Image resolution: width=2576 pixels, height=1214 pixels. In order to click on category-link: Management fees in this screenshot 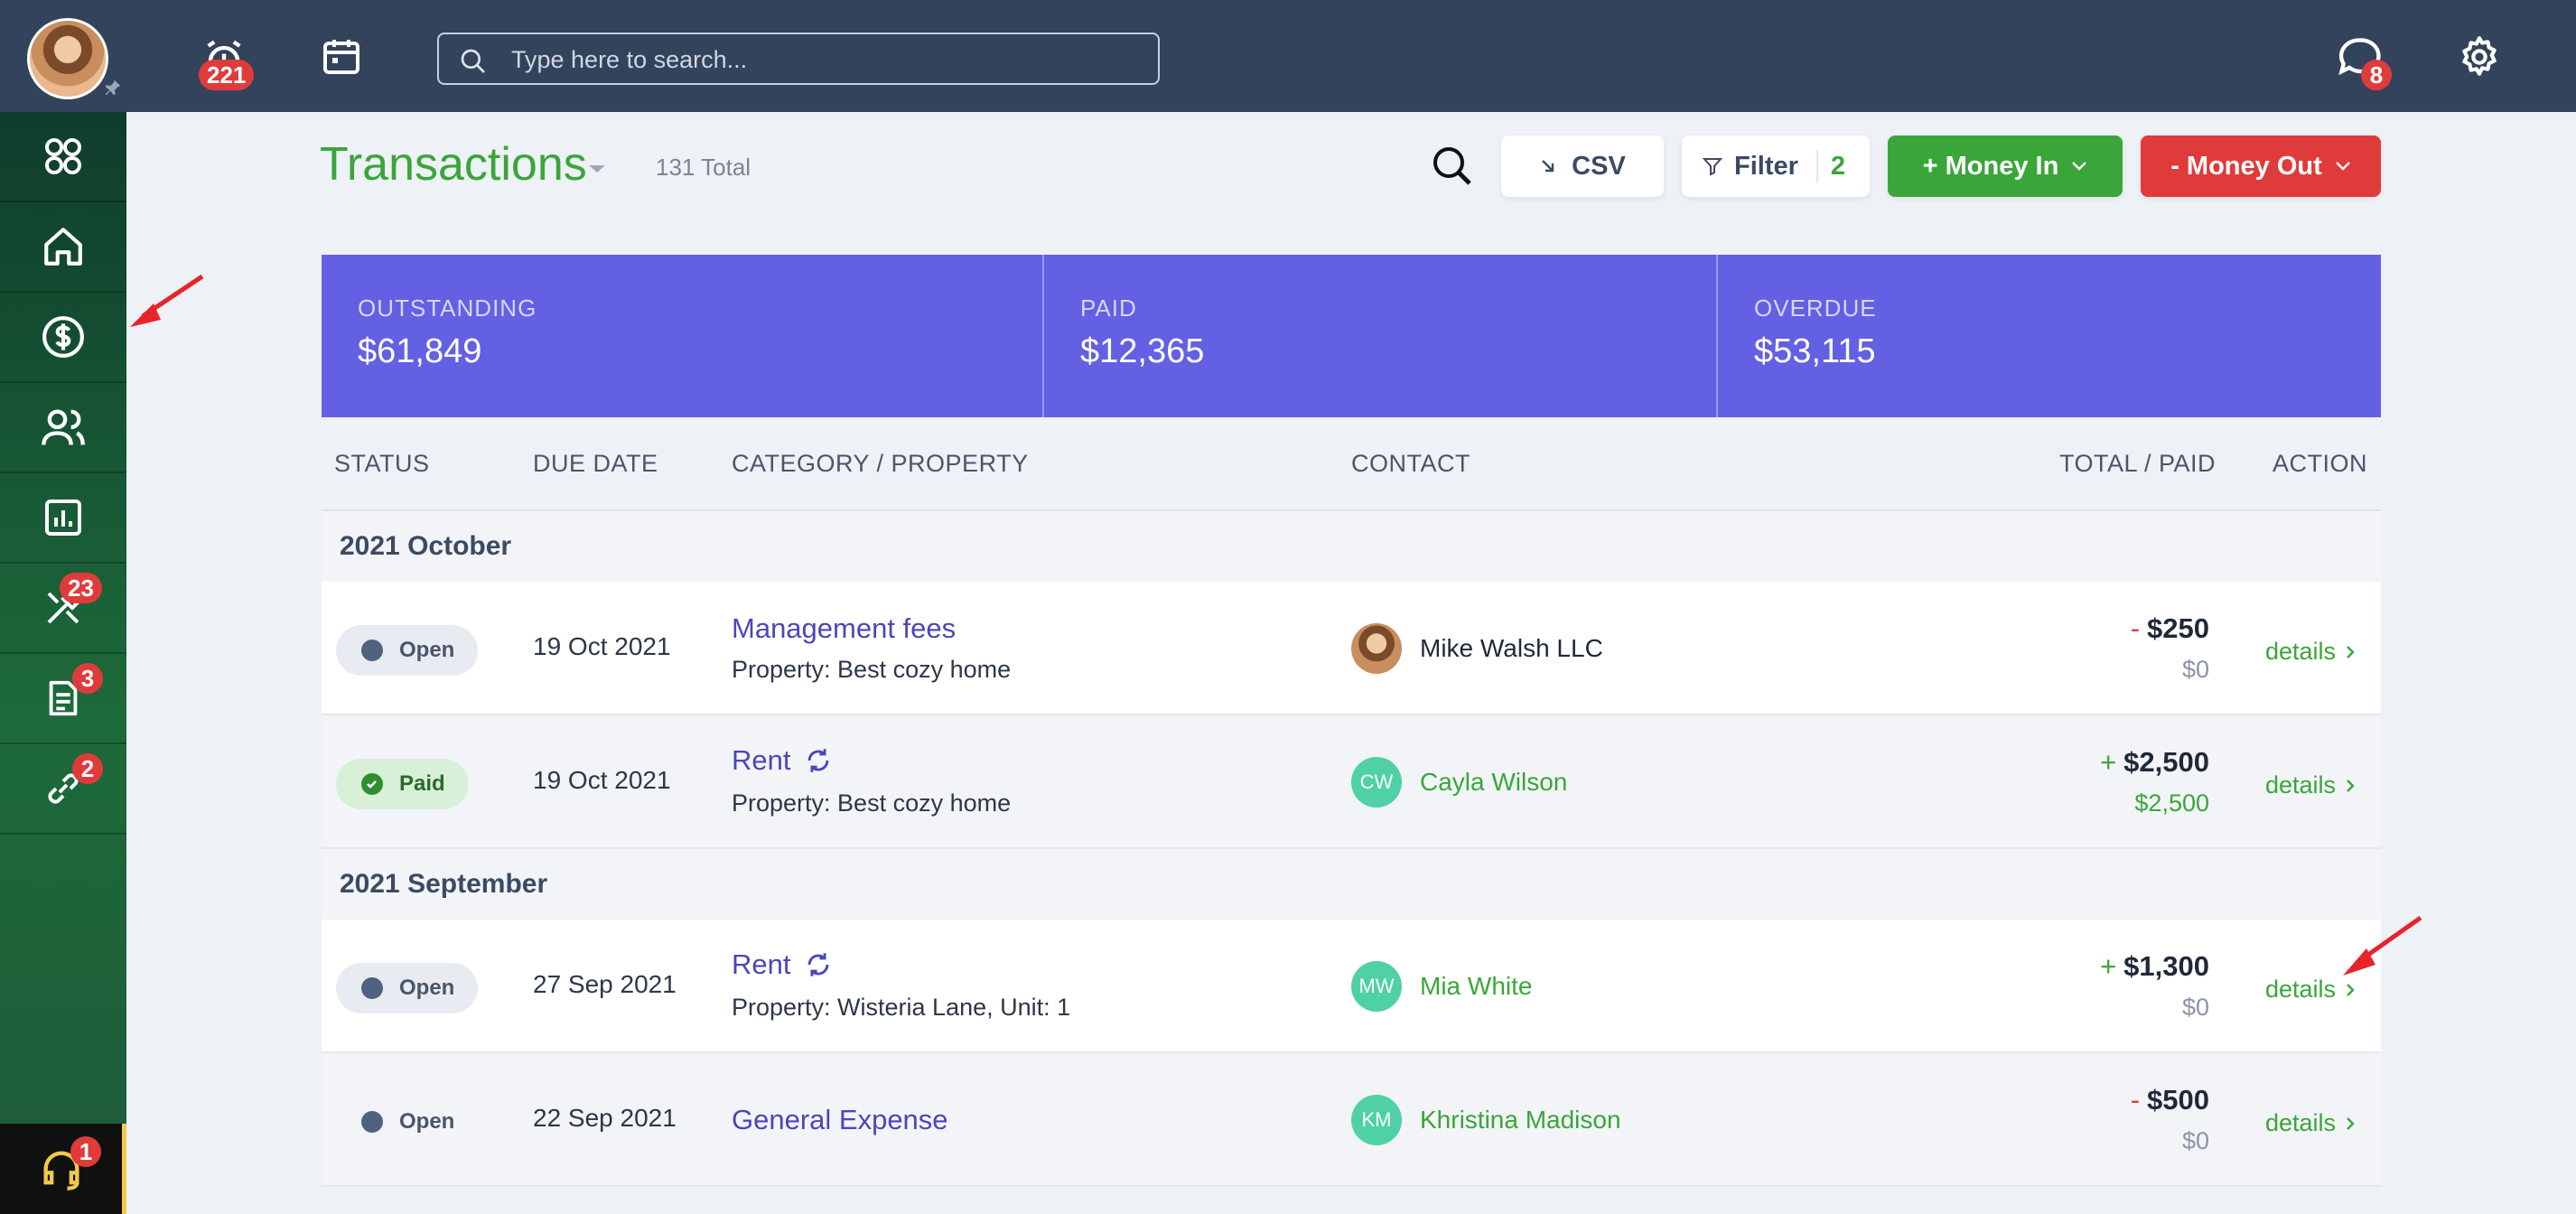, I will do `click(844, 628)`.